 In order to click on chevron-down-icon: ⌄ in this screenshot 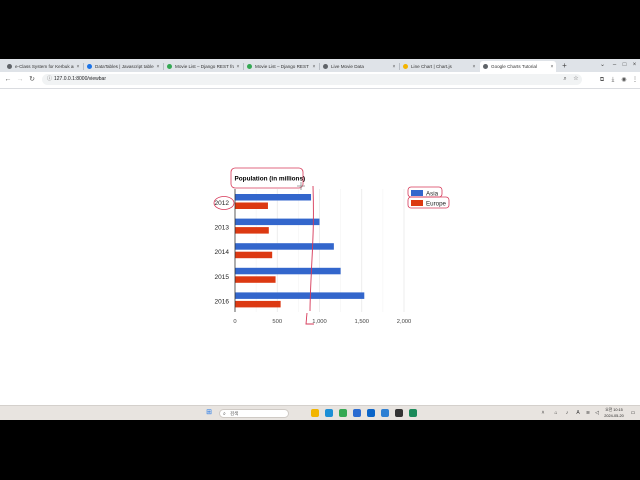, I will do `click(602, 65)`.